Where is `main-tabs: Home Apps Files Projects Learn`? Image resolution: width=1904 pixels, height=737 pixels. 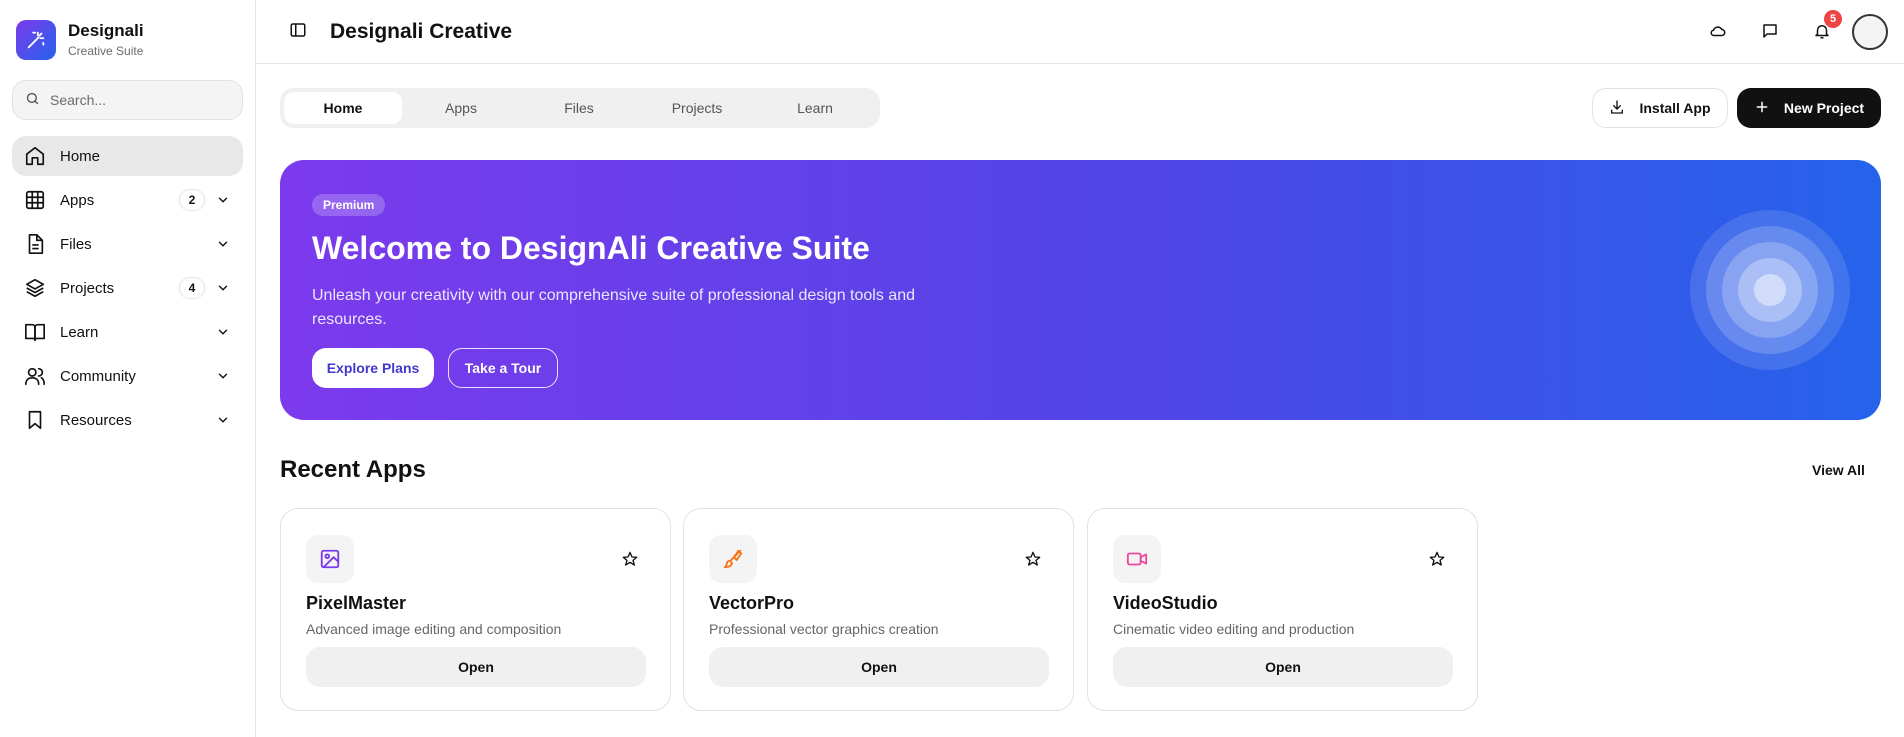 main-tabs: Home Apps Files Projects Learn is located at coordinates (580, 108).